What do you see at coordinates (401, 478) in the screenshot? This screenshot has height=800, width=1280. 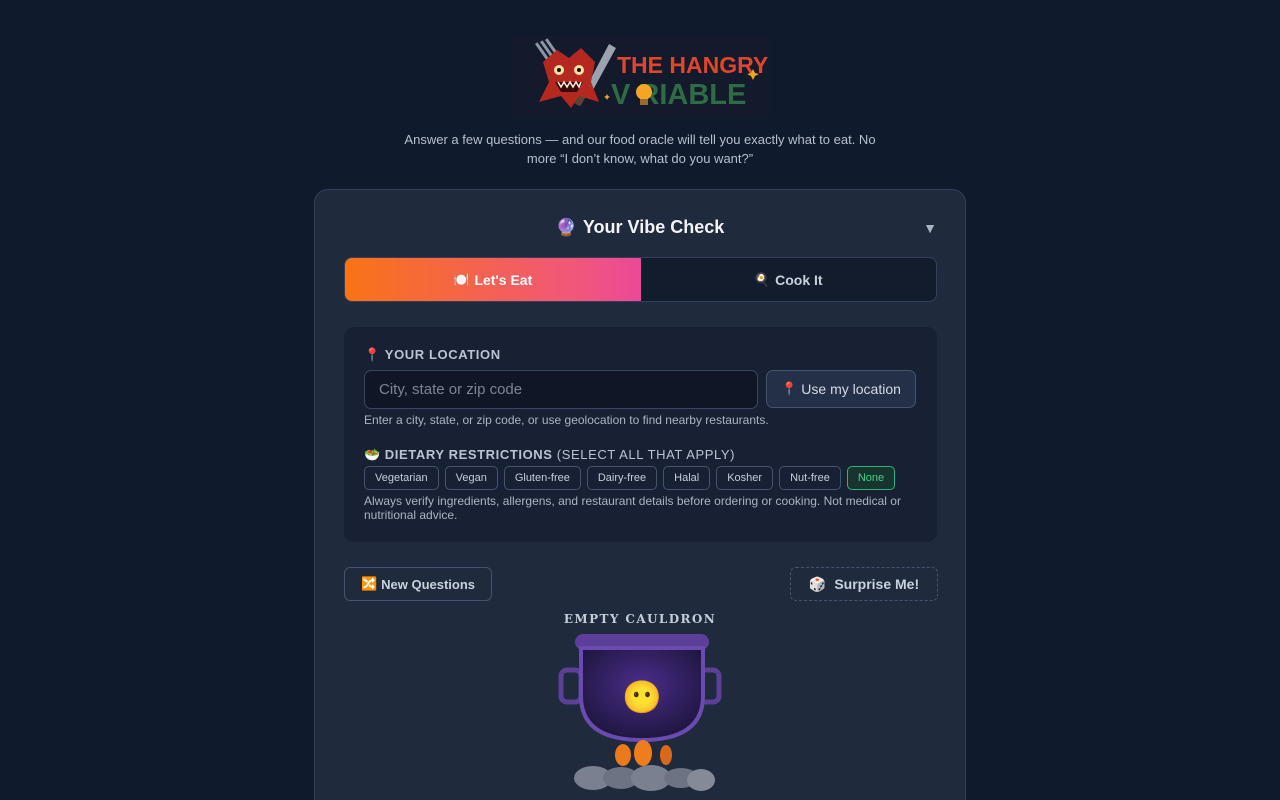 I see `chip-vegetarian: Vegetarian` at bounding box center [401, 478].